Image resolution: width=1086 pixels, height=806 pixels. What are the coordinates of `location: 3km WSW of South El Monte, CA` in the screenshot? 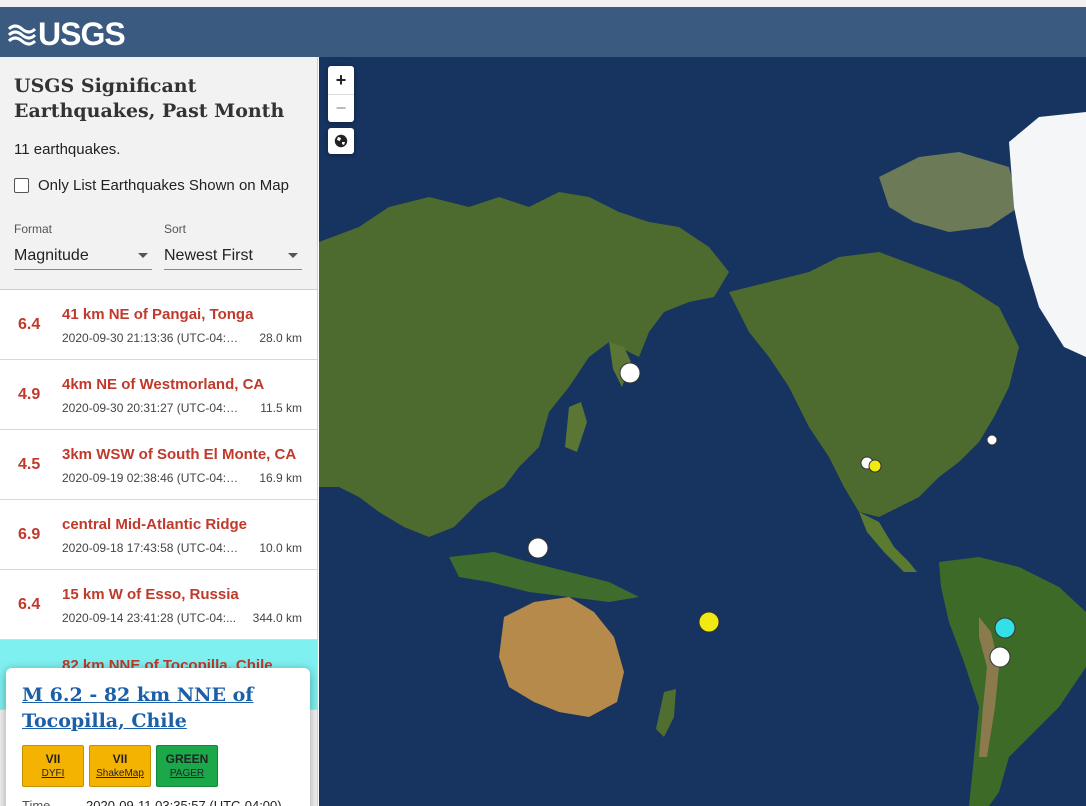 It's located at (179, 454).